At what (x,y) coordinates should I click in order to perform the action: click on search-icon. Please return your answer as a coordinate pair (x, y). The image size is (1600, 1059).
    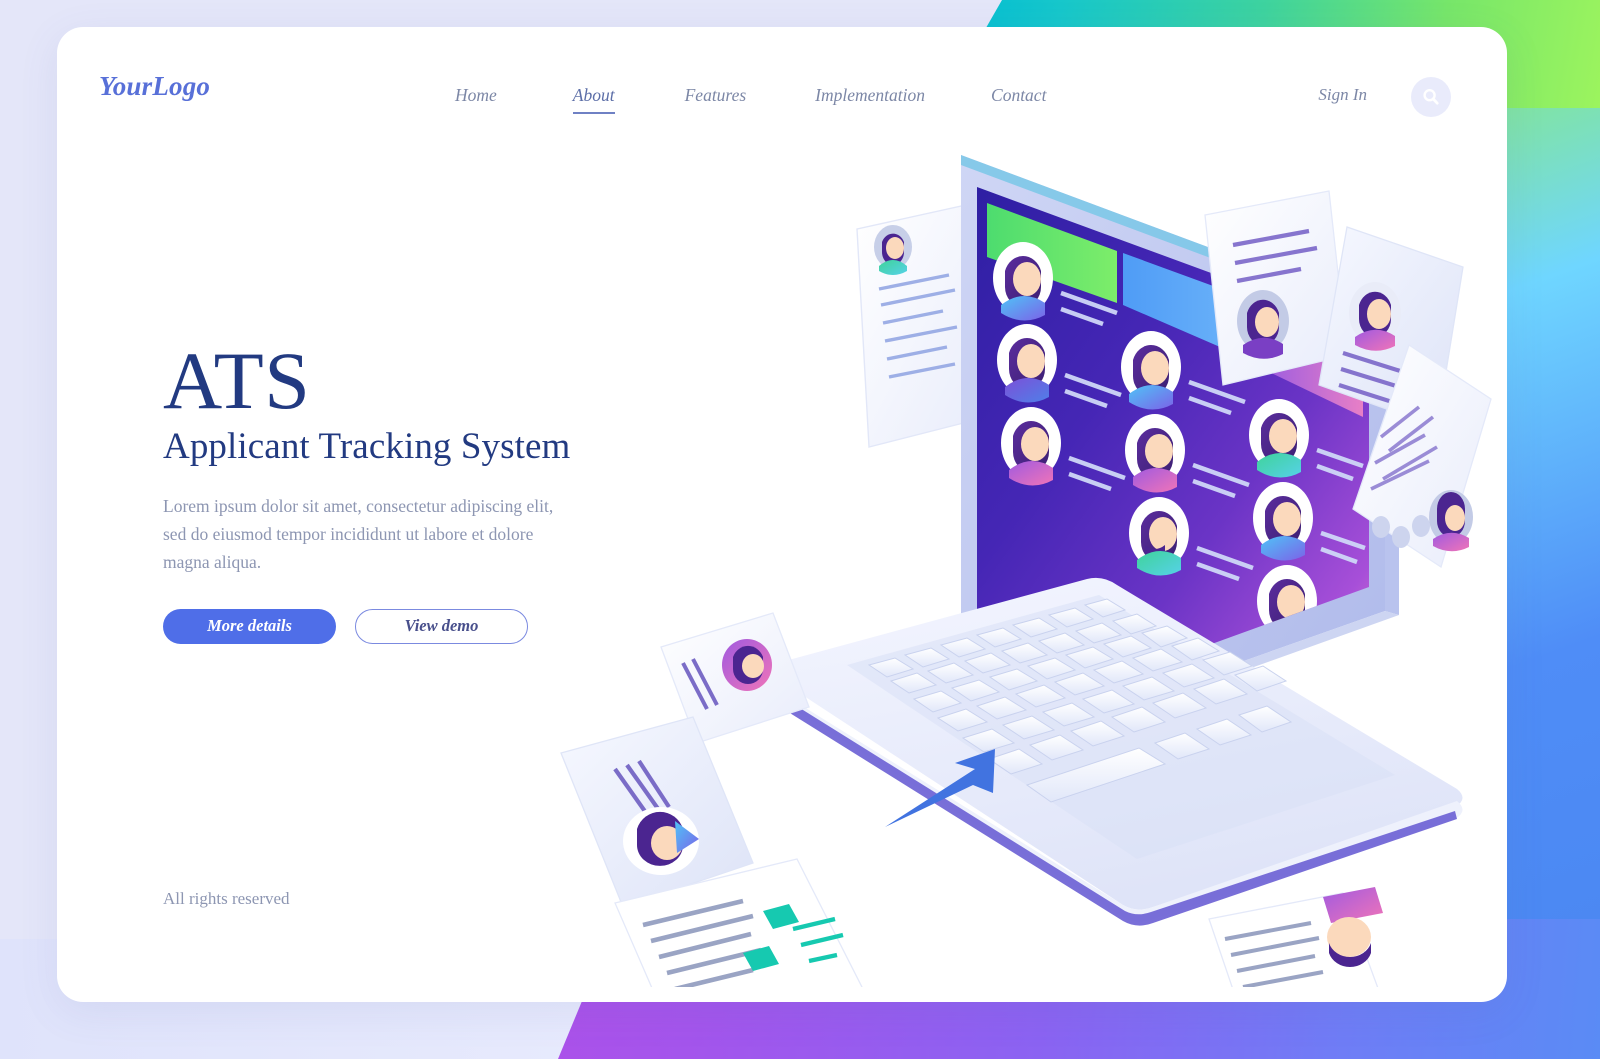
    Looking at the image, I should click on (1431, 96).